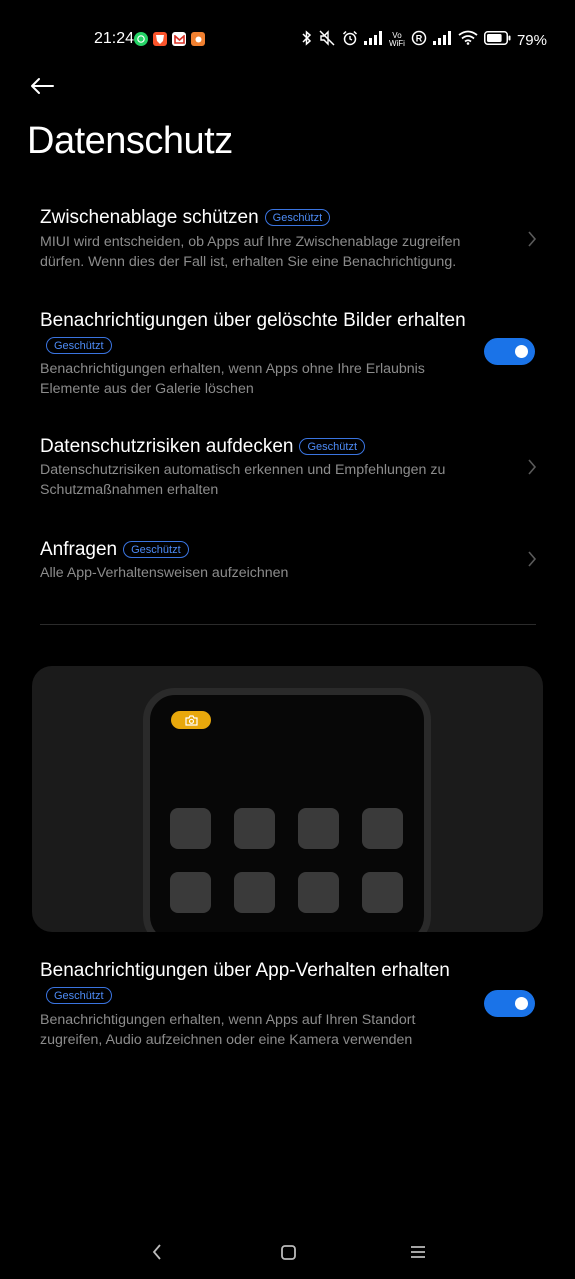 Image resolution: width=575 pixels, height=1279 pixels. I want to click on notification-icons, so click(169, 39).